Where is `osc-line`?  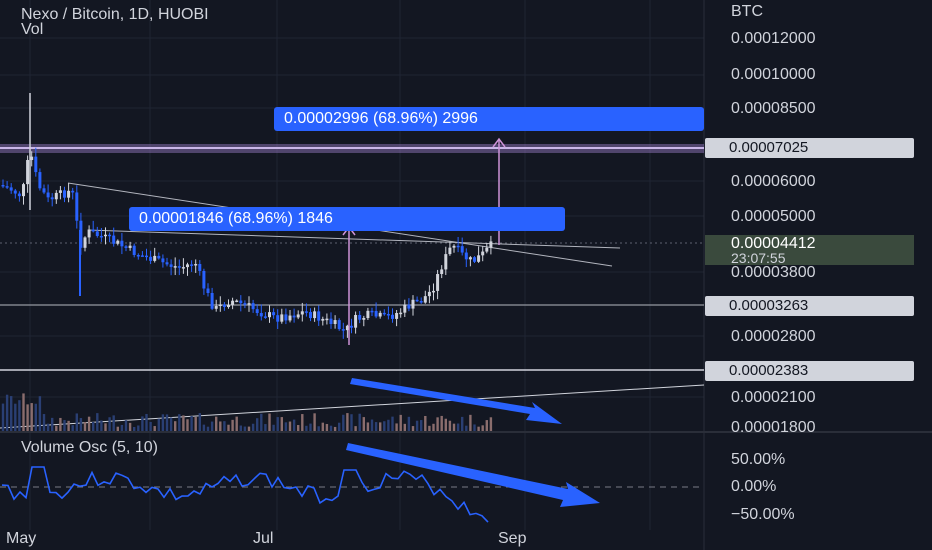
osc-line is located at coordinates (245, 494).